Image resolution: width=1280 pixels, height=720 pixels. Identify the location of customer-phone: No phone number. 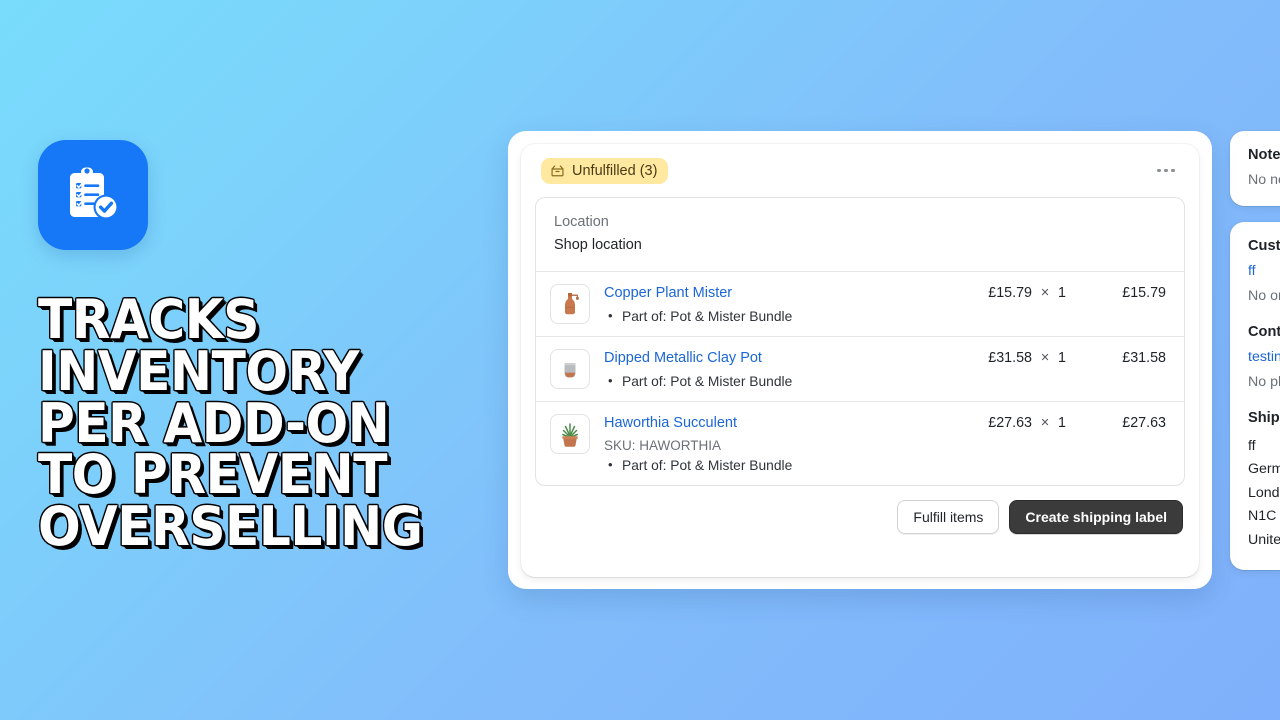
(1264, 382).